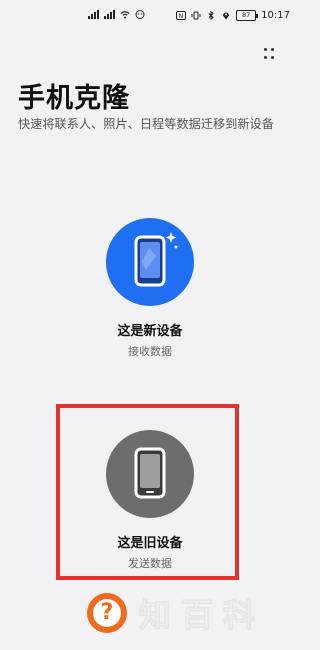 The width and height of the screenshot is (320, 650). What do you see at coordinates (109, 14) in the screenshot?
I see `signal-2-icon` at bounding box center [109, 14].